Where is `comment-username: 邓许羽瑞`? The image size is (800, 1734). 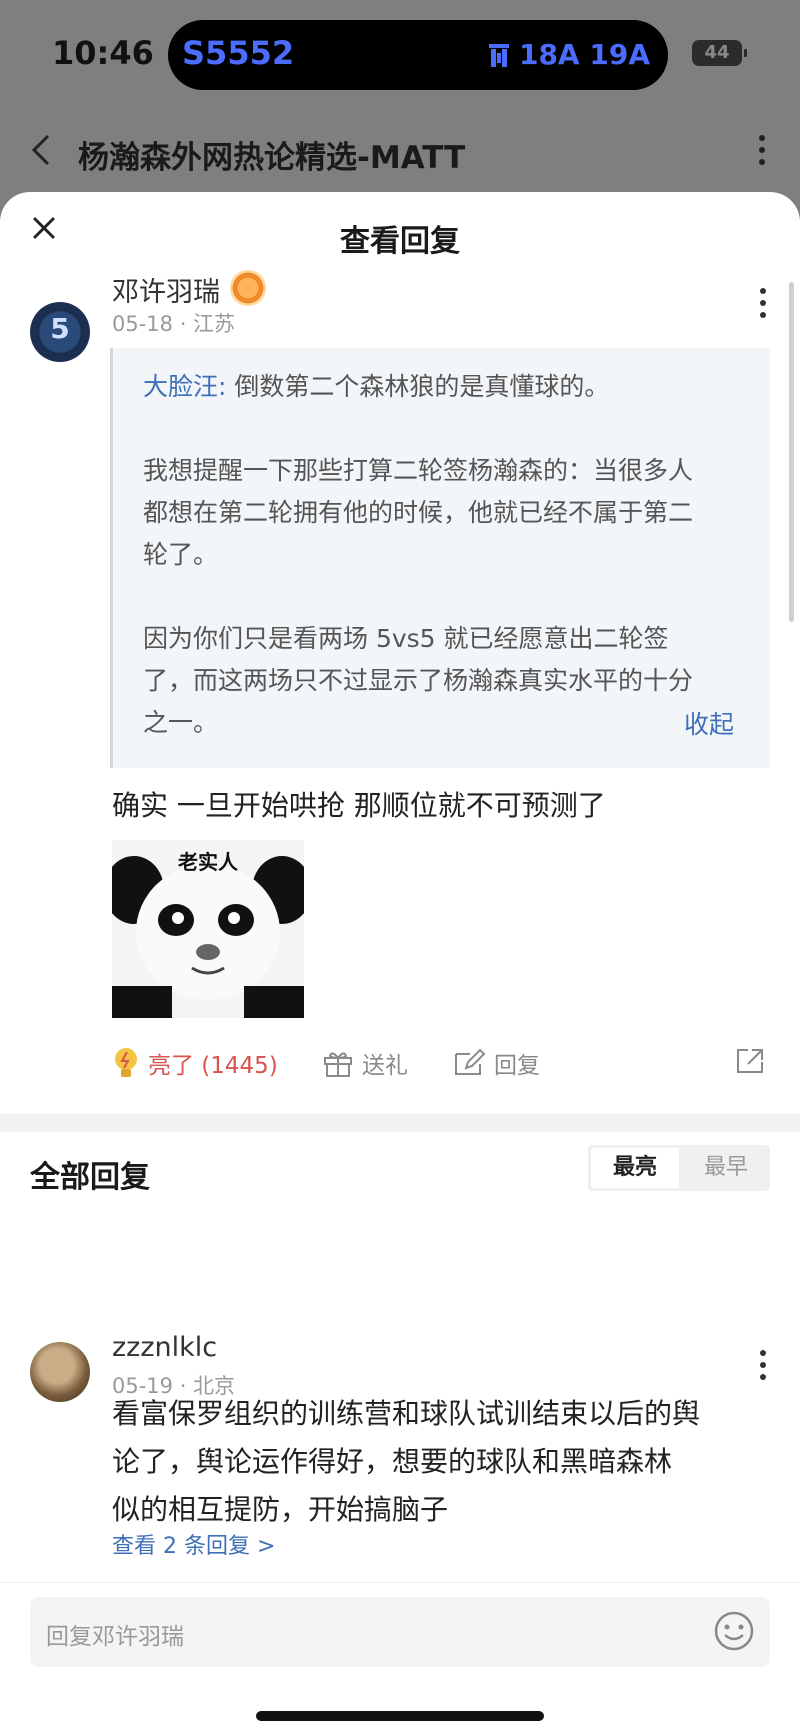
comment-username: 邓许羽瑞 is located at coordinates (166, 289).